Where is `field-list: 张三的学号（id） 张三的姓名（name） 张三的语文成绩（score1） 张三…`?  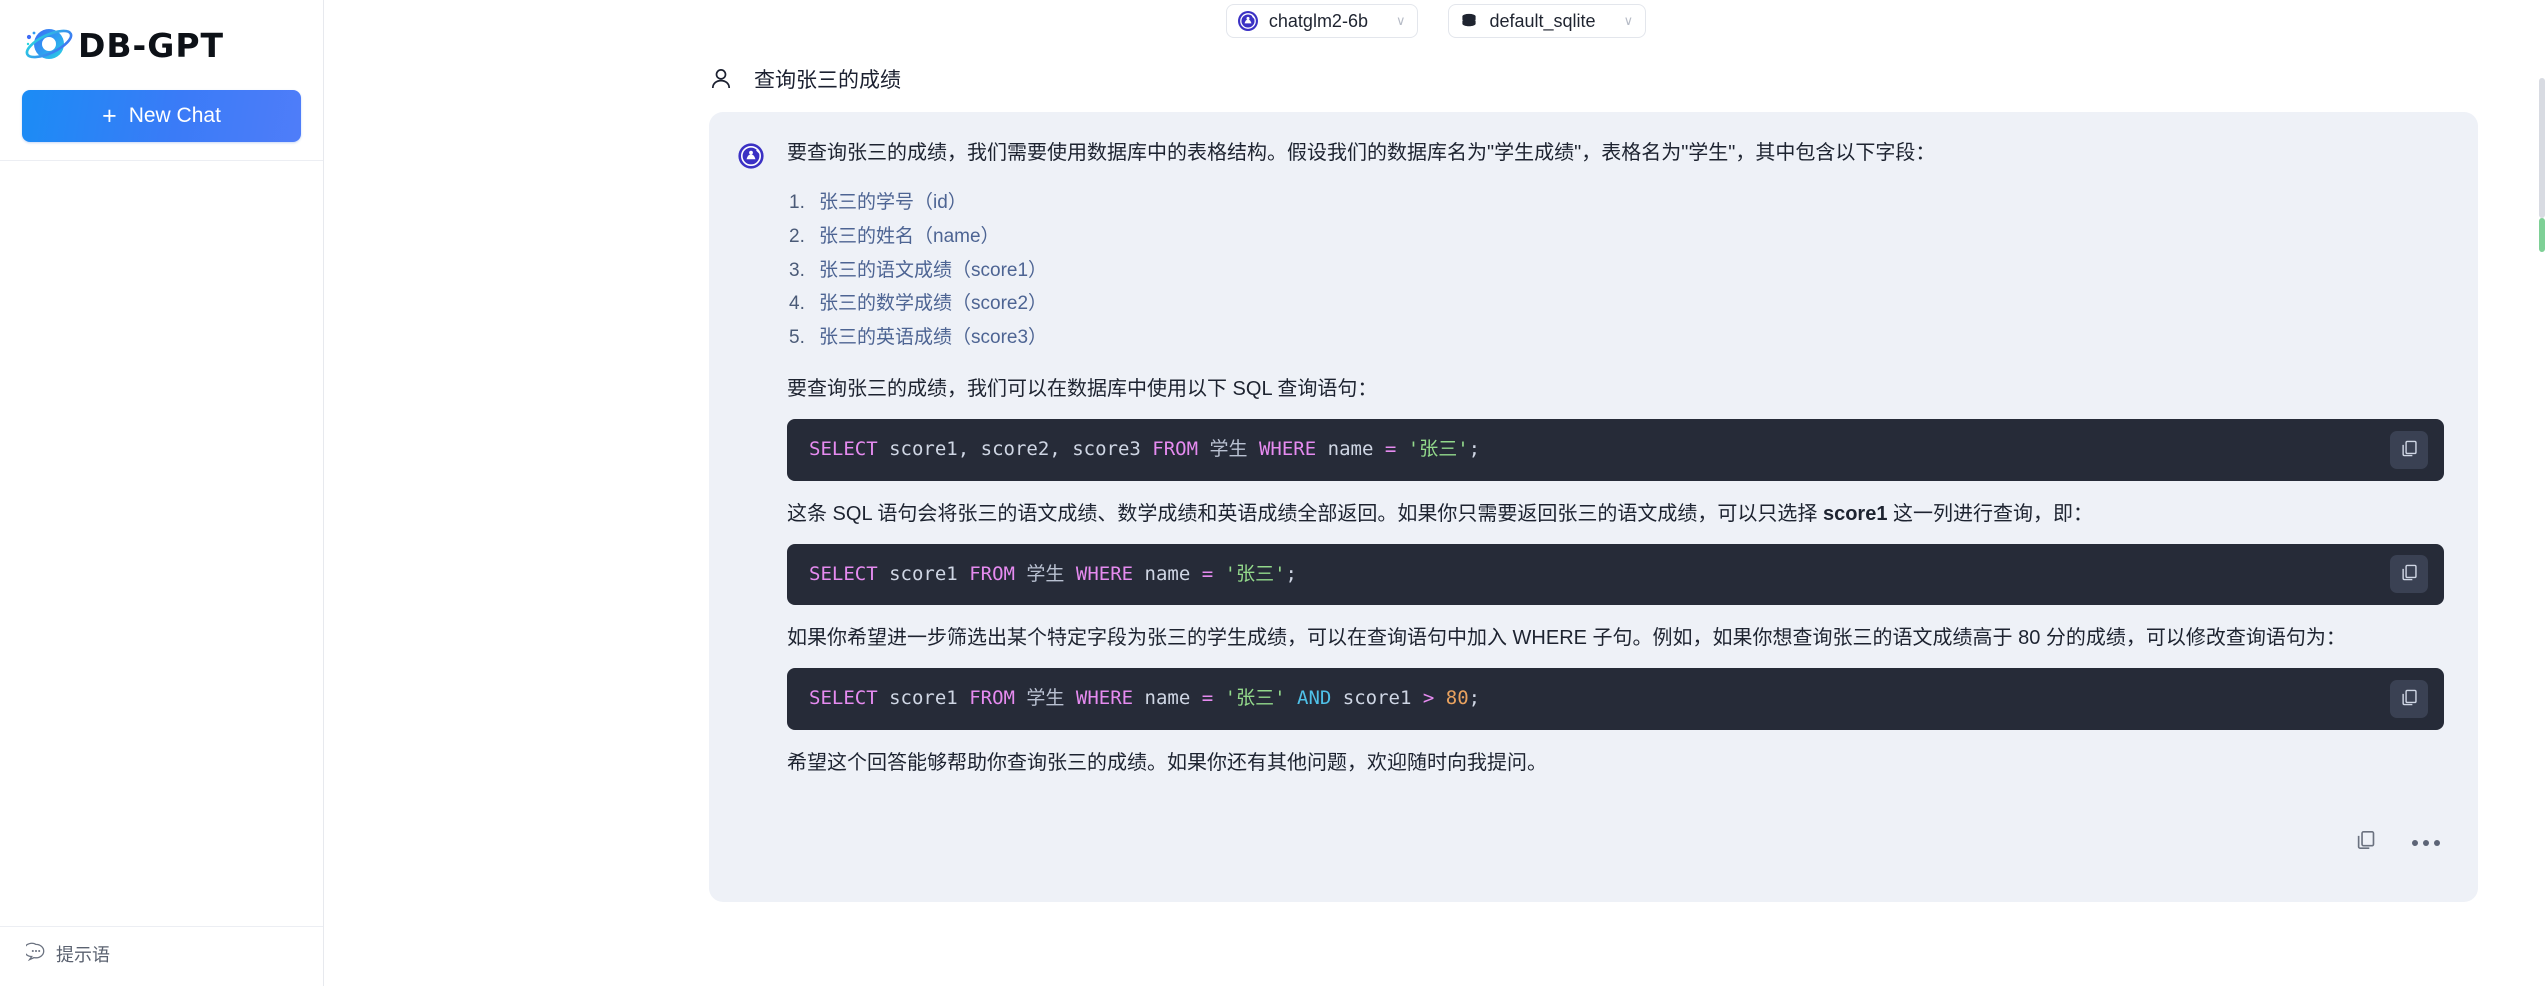
field-list: 张三的学号（id） 张三的姓名（name） 张三的语文成绩（score1） 张三… is located at coordinates (1615, 271).